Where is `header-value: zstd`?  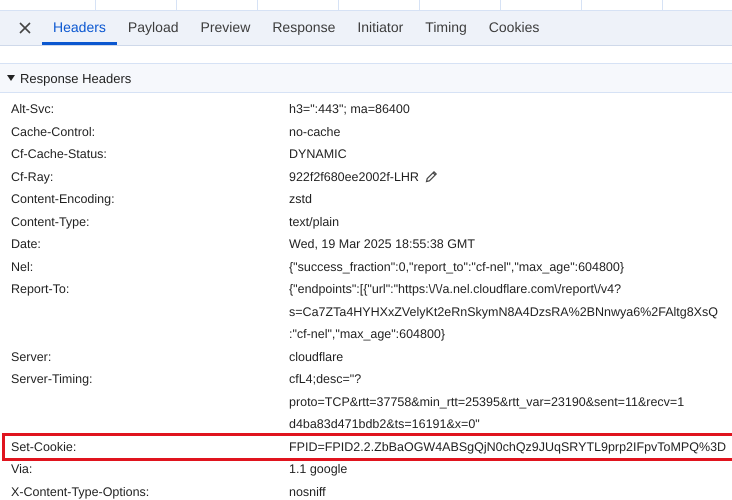
header-value: zstd is located at coordinates (300, 199).